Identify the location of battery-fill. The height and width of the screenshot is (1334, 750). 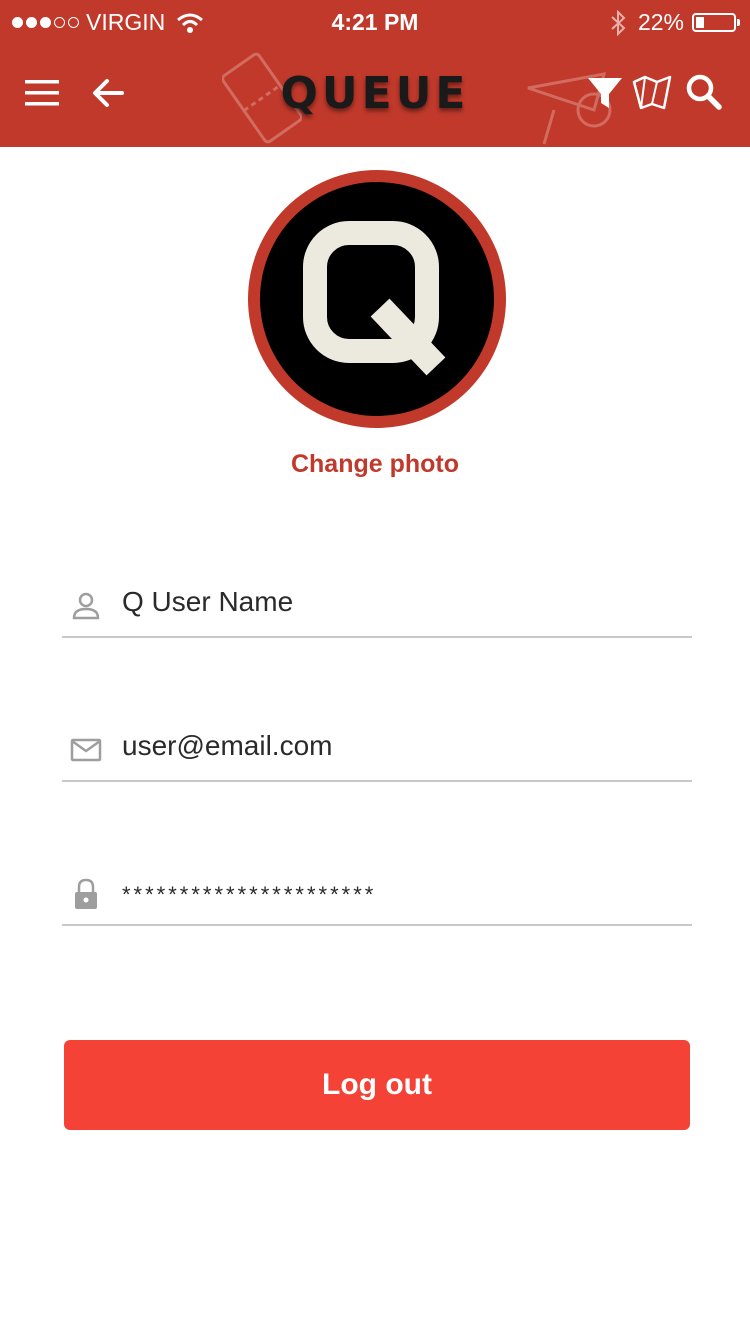
(700, 22).